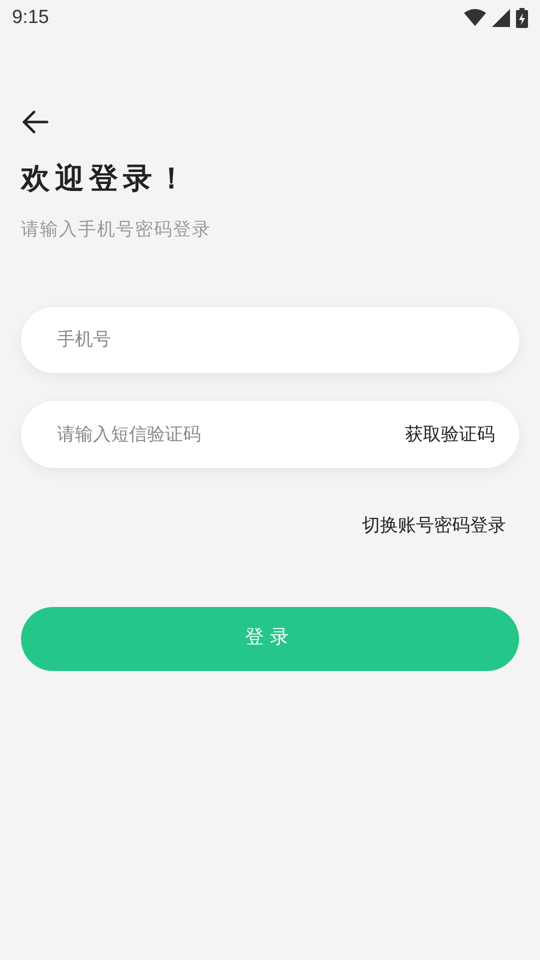 This screenshot has height=960, width=540. Describe the element at coordinates (231, 434) in the screenshot. I see `code-input: 请输入短信验证码` at that location.